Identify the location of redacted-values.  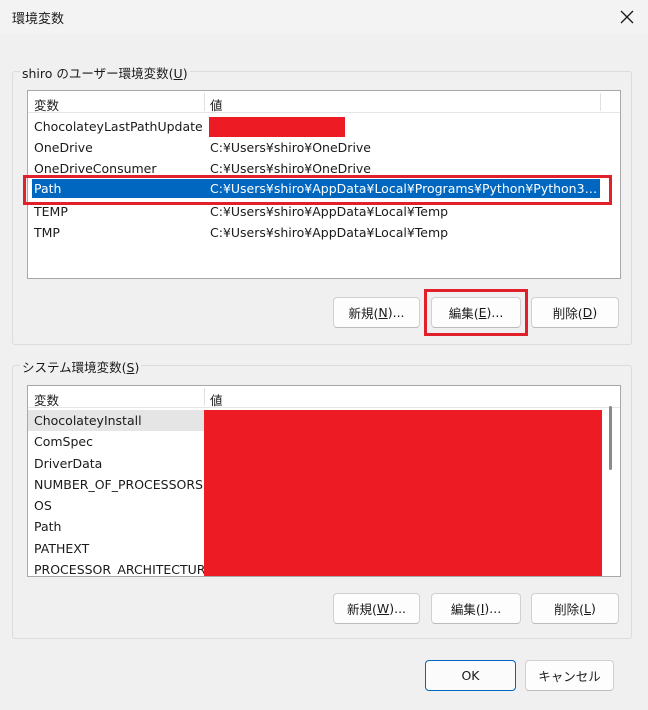
(403, 493).